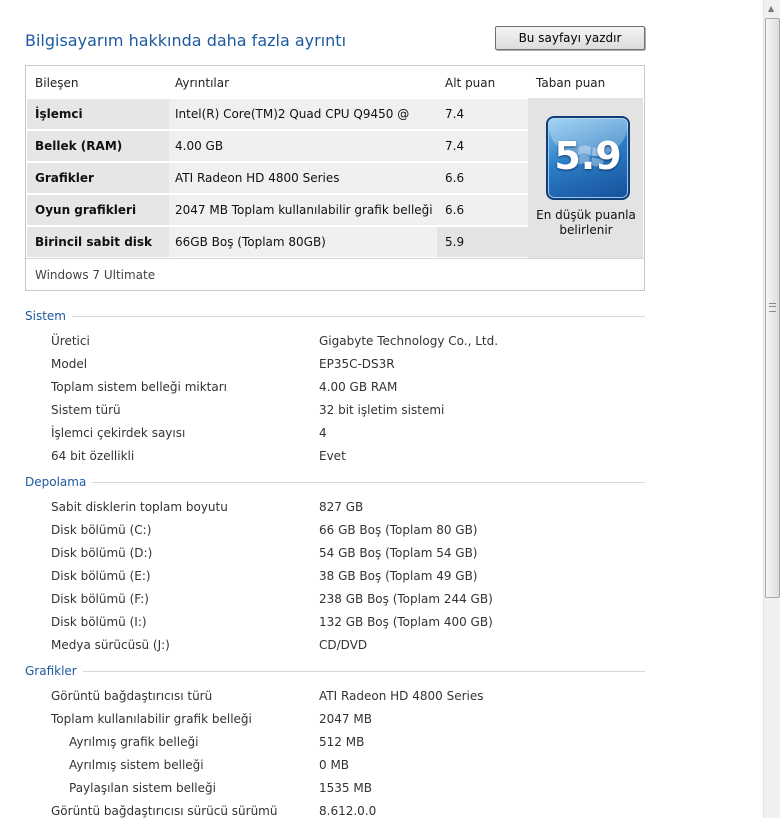  Describe the element at coordinates (401, 696) in the screenshot. I see `info-value: ATI Radeon HD 4800 Series` at that location.